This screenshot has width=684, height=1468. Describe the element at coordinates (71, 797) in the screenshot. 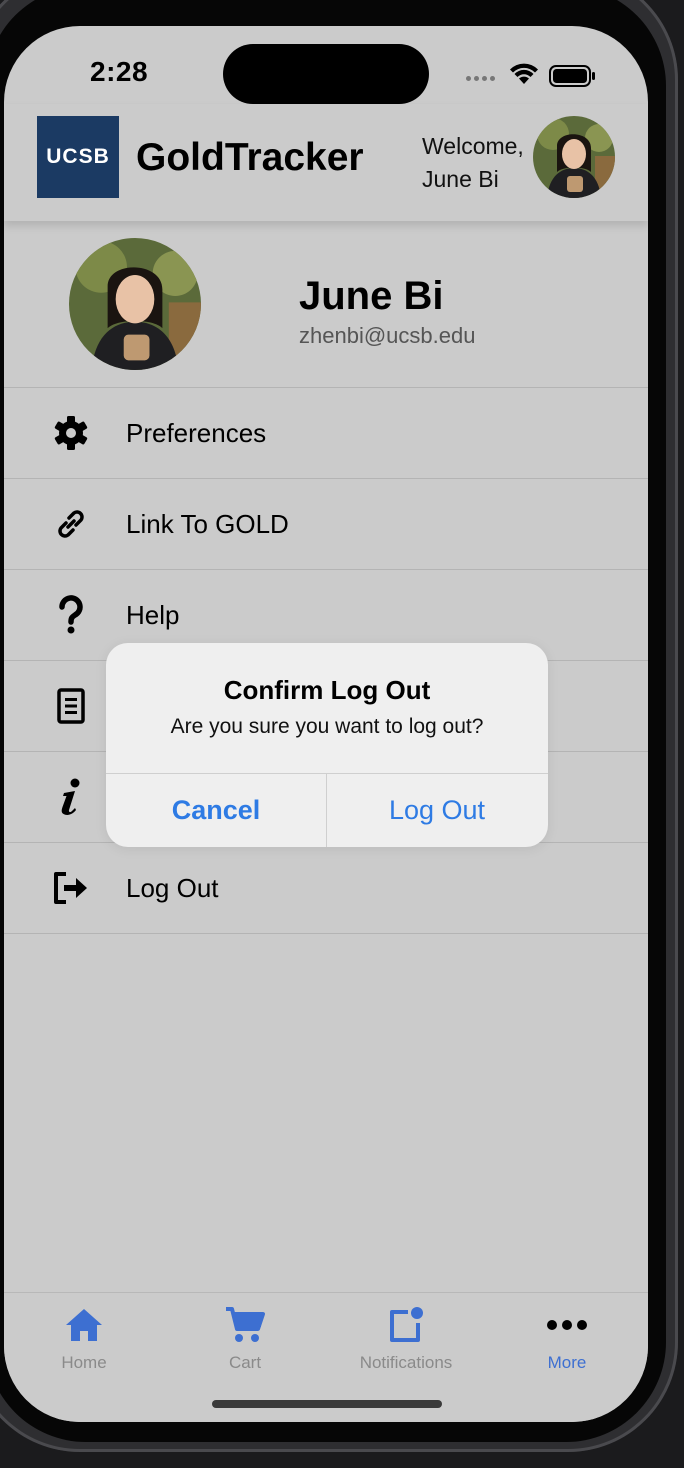

I see `info-icon` at that location.